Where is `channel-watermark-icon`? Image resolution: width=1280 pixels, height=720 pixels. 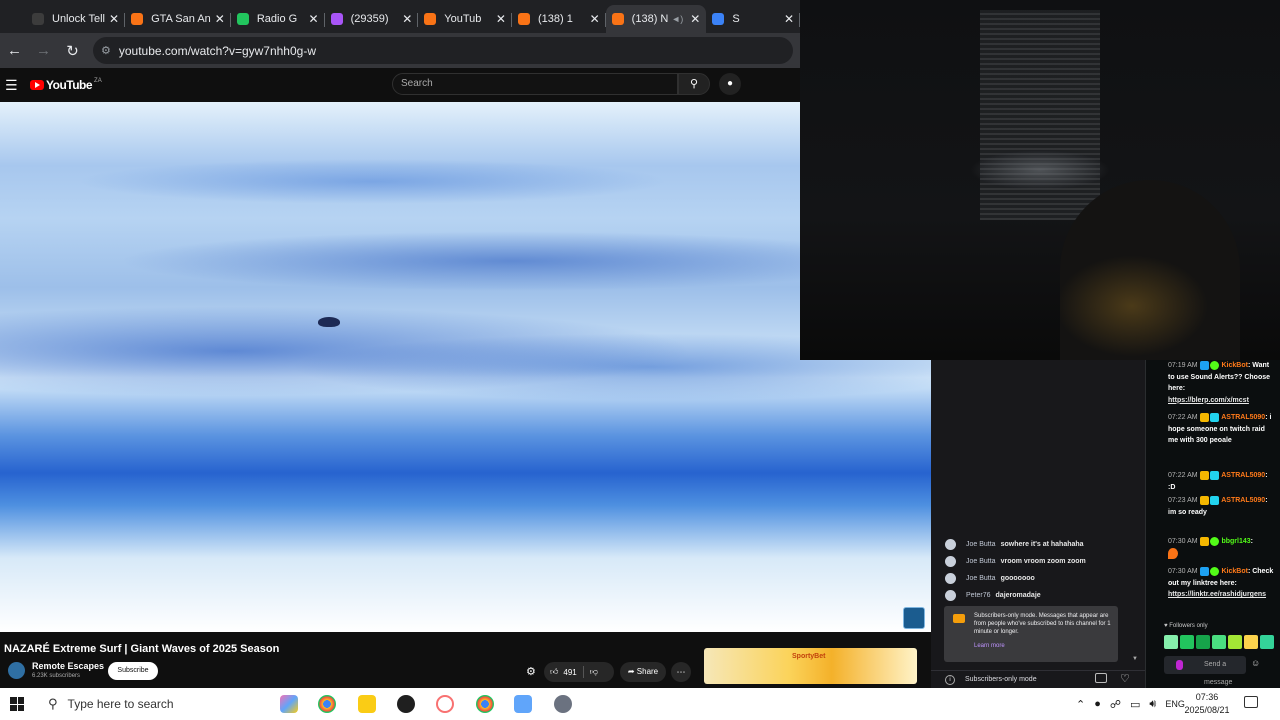 channel-watermark-icon is located at coordinates (914, 618).